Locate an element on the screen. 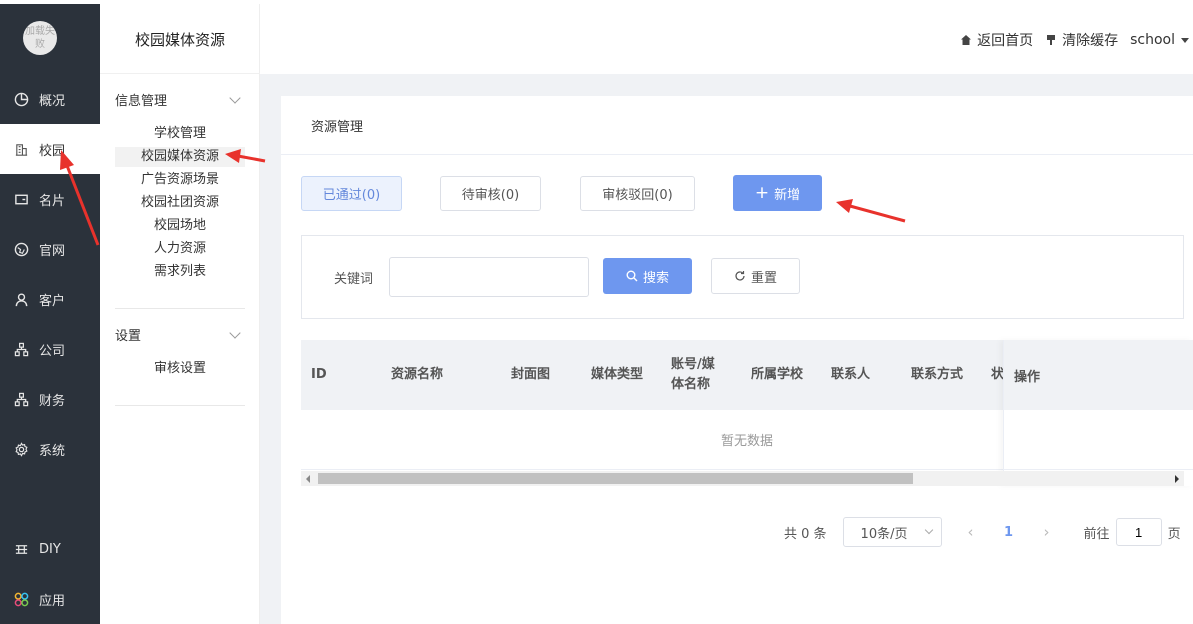  submenu-ad-scene: 广告资源场景 is located at coordinates (180, 180).